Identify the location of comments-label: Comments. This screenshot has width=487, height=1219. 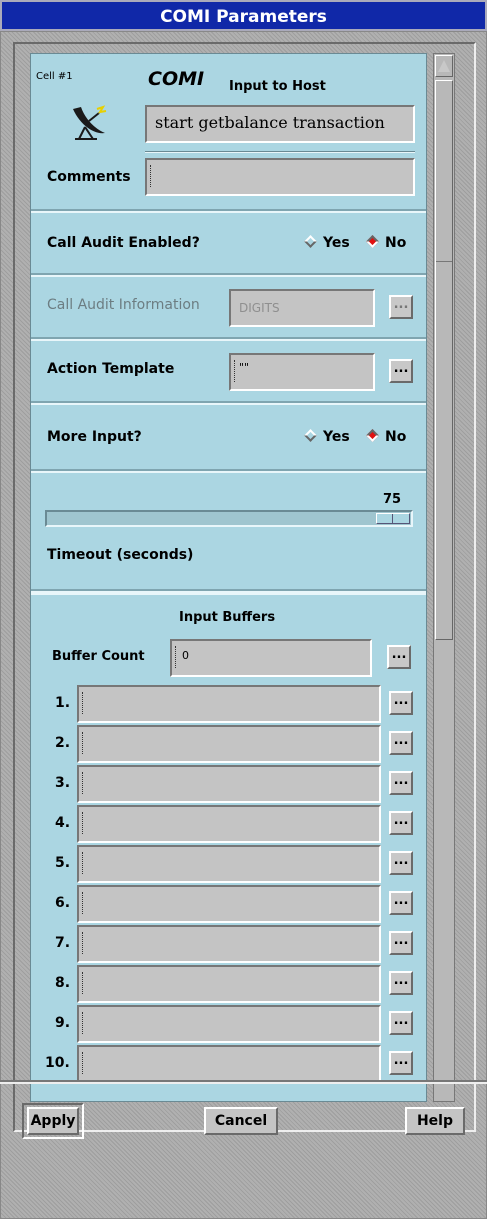
(89, 177).